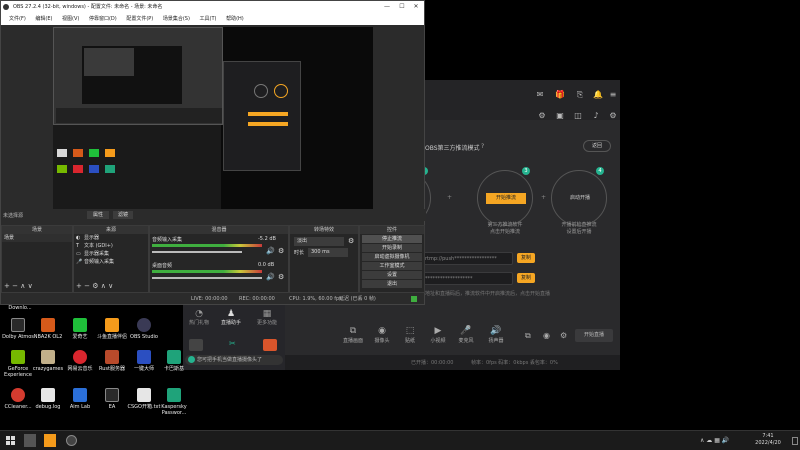  What do you see at coordinates (111, 246) in the screenshot?
I see `source-item: T 文本 (GDI+)` at bounding box center [111, 246].